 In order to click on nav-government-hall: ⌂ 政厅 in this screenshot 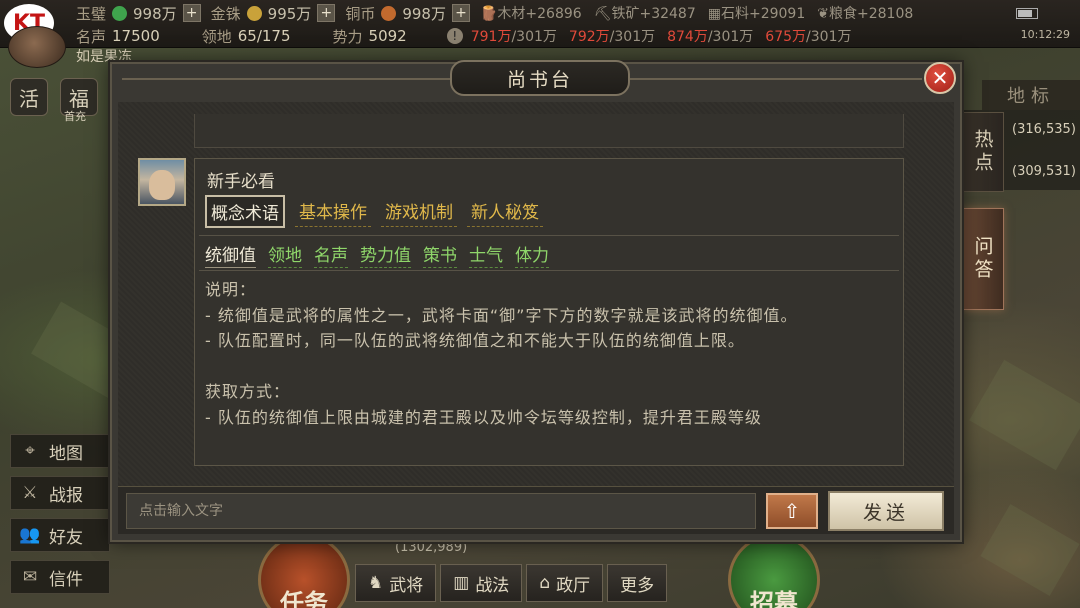, I will do `click(565, 583)`.